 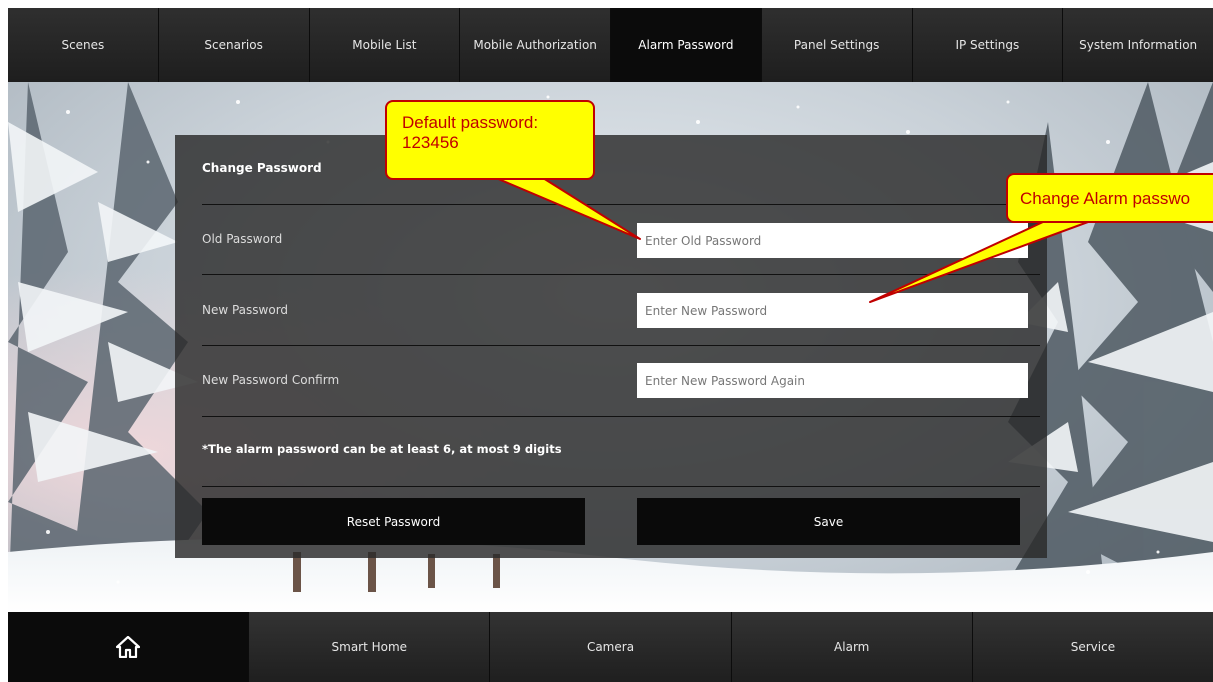 I want to click on tab-alarm-password: Alarm Password, so click(x=686, y=45).